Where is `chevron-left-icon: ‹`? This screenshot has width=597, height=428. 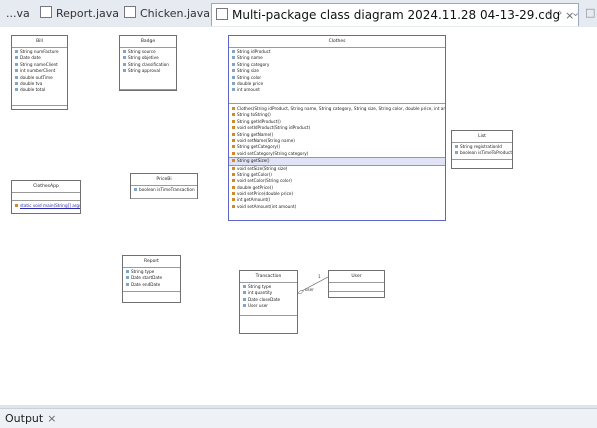 chevron-left-icon: ‹ is located at coordinates (548, 12).